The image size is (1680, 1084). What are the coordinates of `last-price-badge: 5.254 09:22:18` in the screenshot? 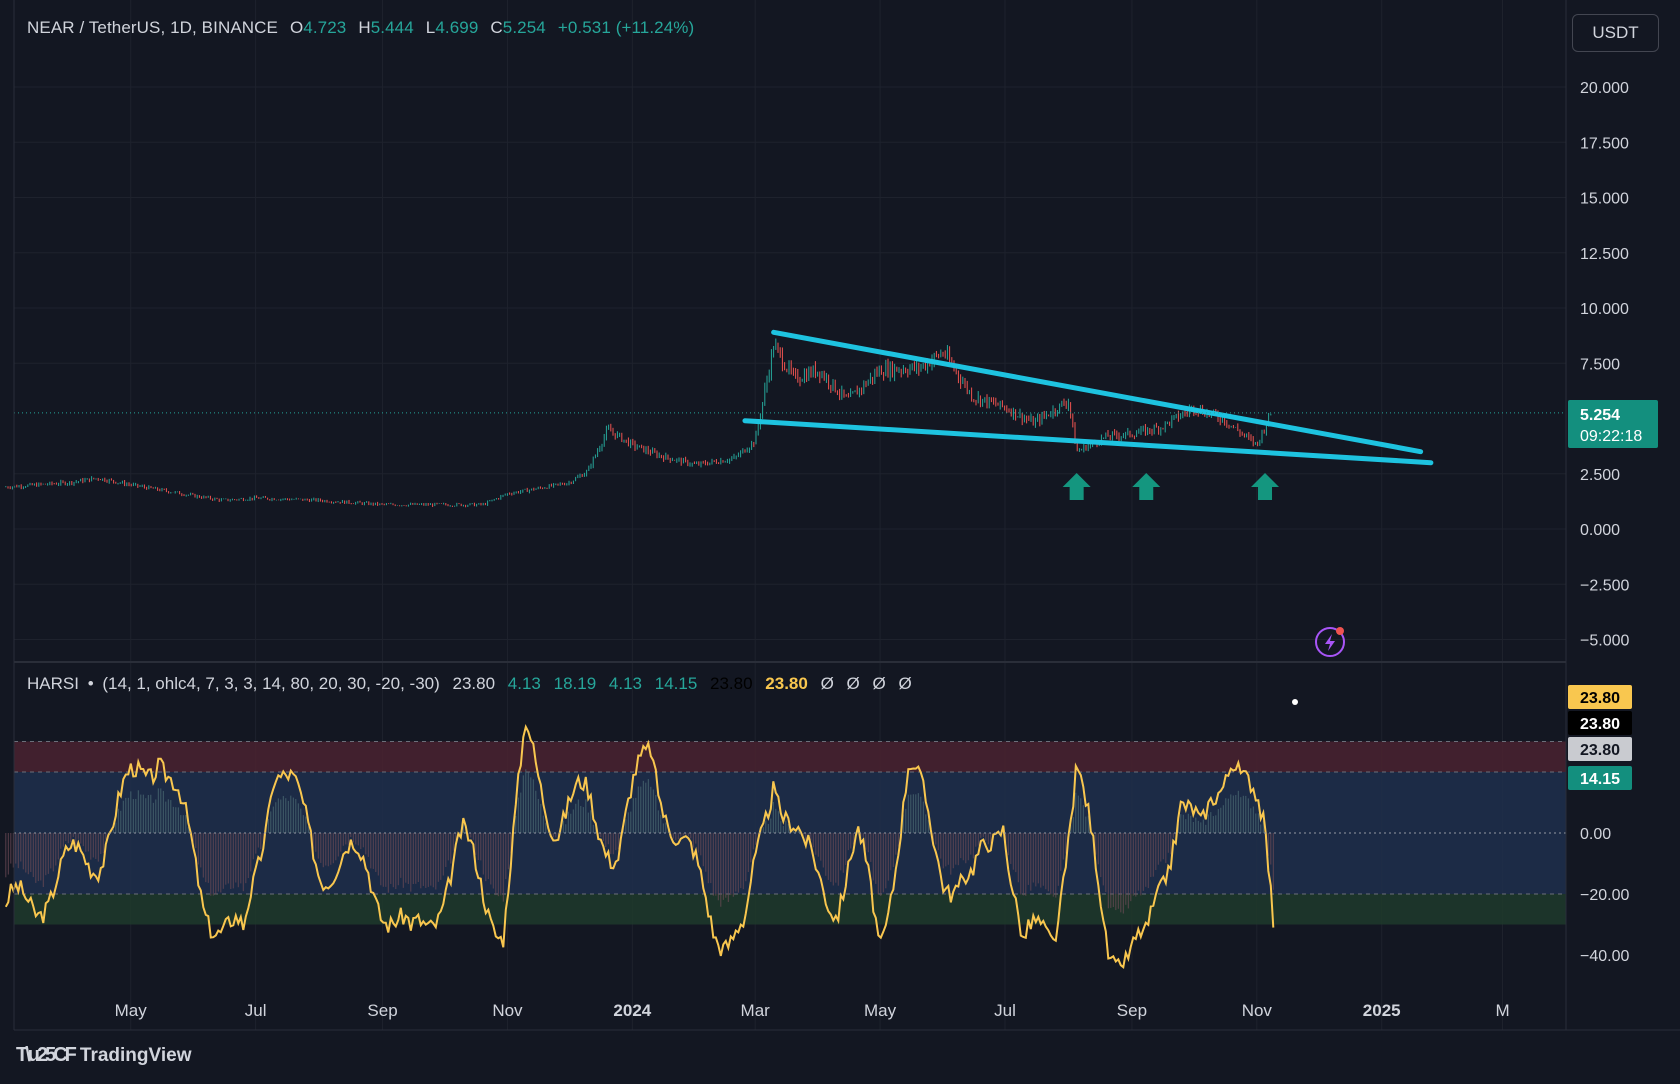 It's located at (1613, 424).